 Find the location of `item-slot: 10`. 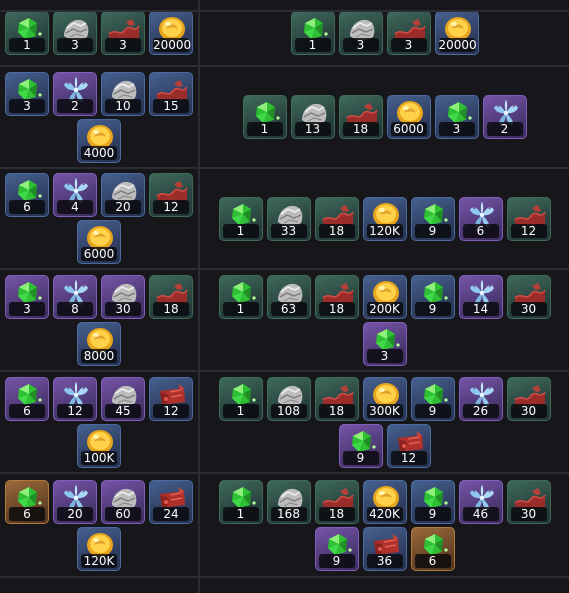

item-slot: 10 is located at coordinates (123, 93).